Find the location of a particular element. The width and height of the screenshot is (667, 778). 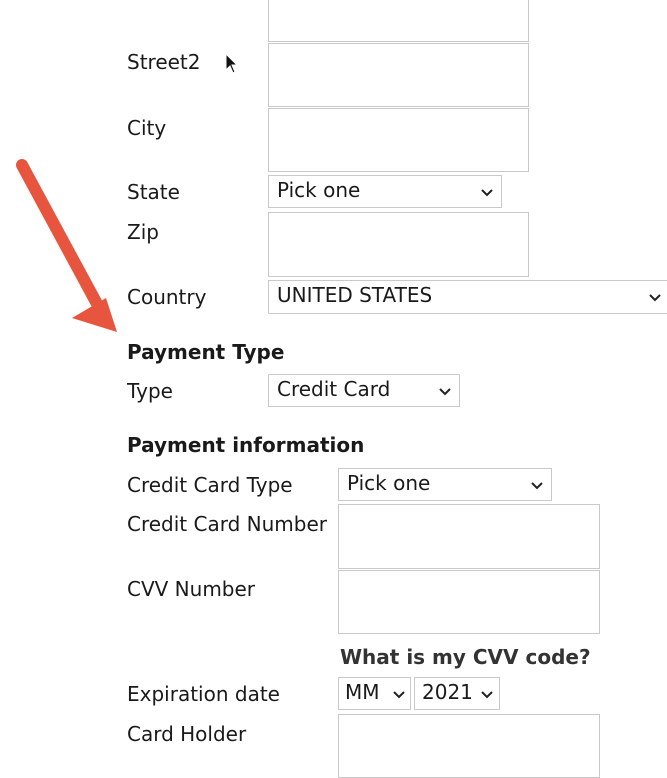

mouse-cursor-icon is located at coordinates (232, 63).